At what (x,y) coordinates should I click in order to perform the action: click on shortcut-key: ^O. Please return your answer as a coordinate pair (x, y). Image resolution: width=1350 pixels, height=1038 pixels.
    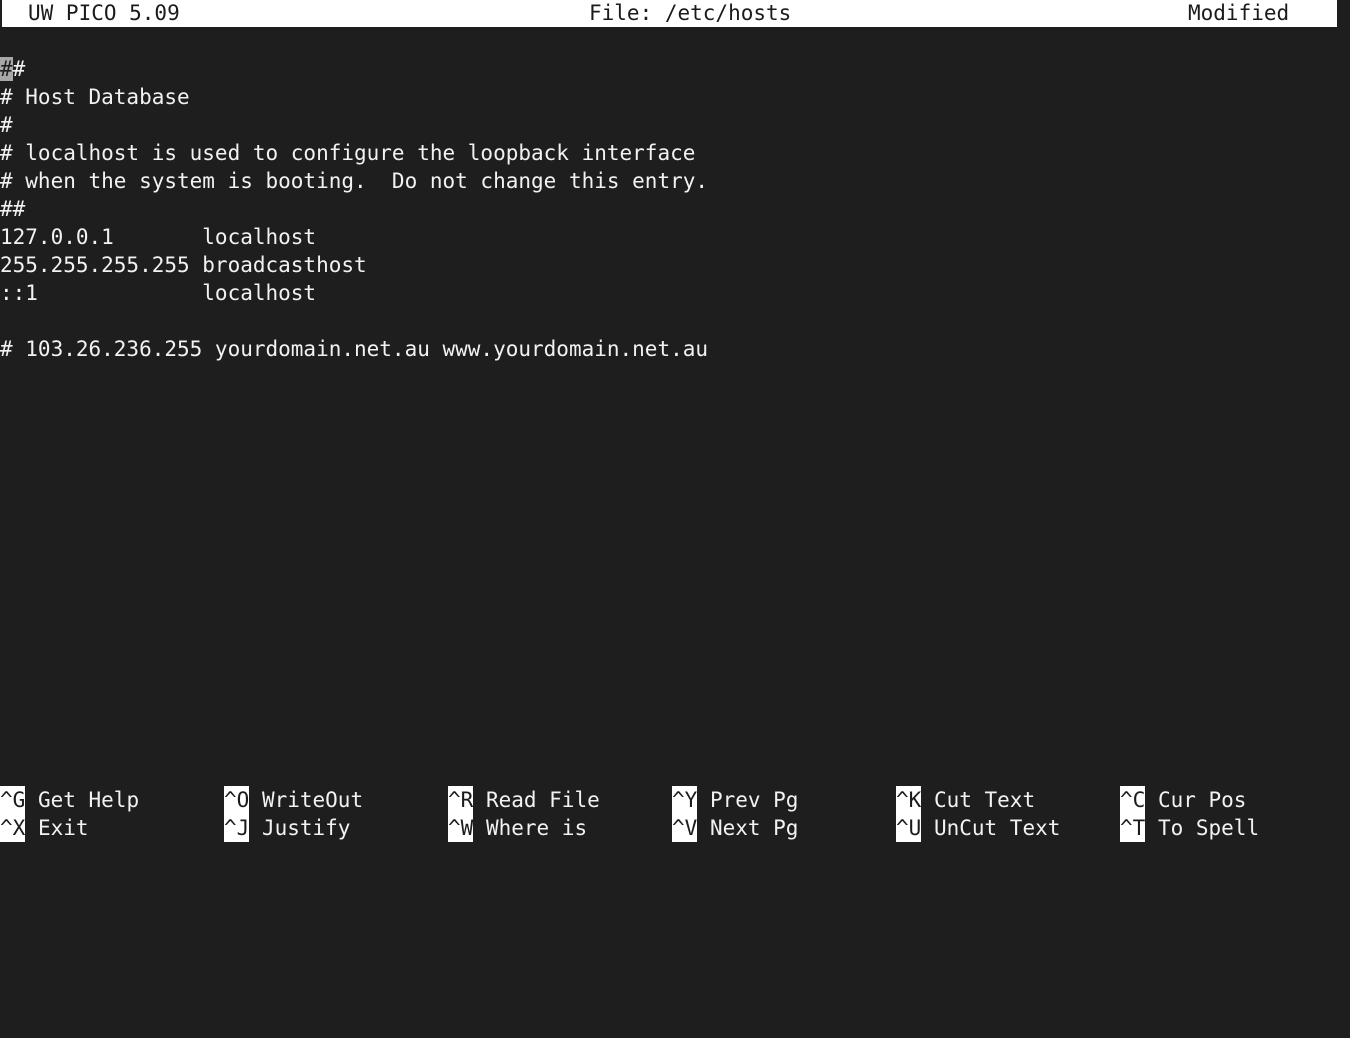
    Looking at the image, I should click on (237, 800).